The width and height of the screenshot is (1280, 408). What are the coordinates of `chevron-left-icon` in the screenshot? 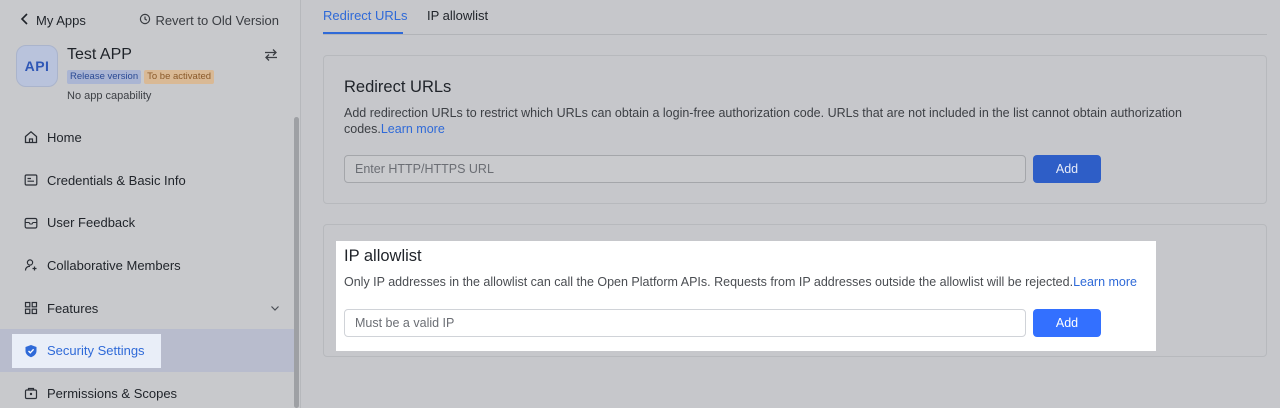 It's located at (25, 20).